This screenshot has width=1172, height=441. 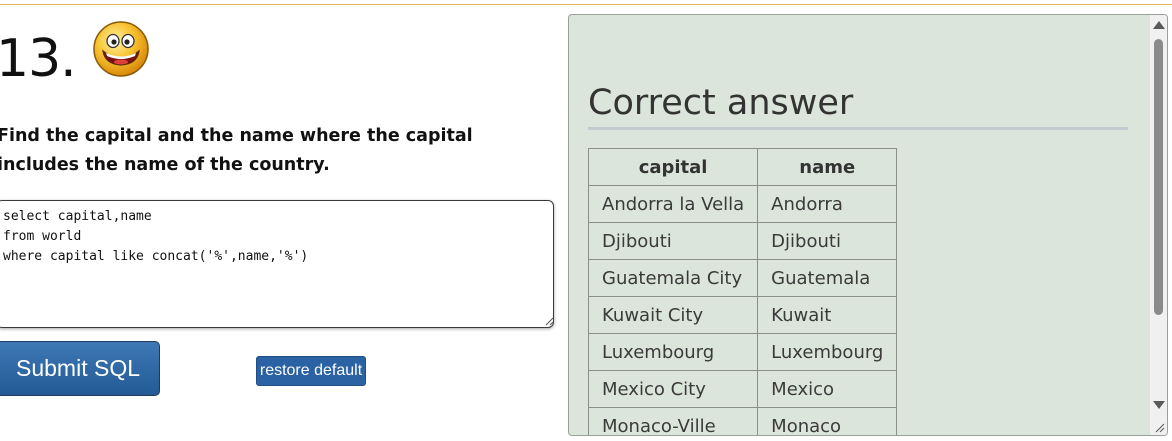 I want to click on scrollbar-thumb, so click(x=1158, y=177).